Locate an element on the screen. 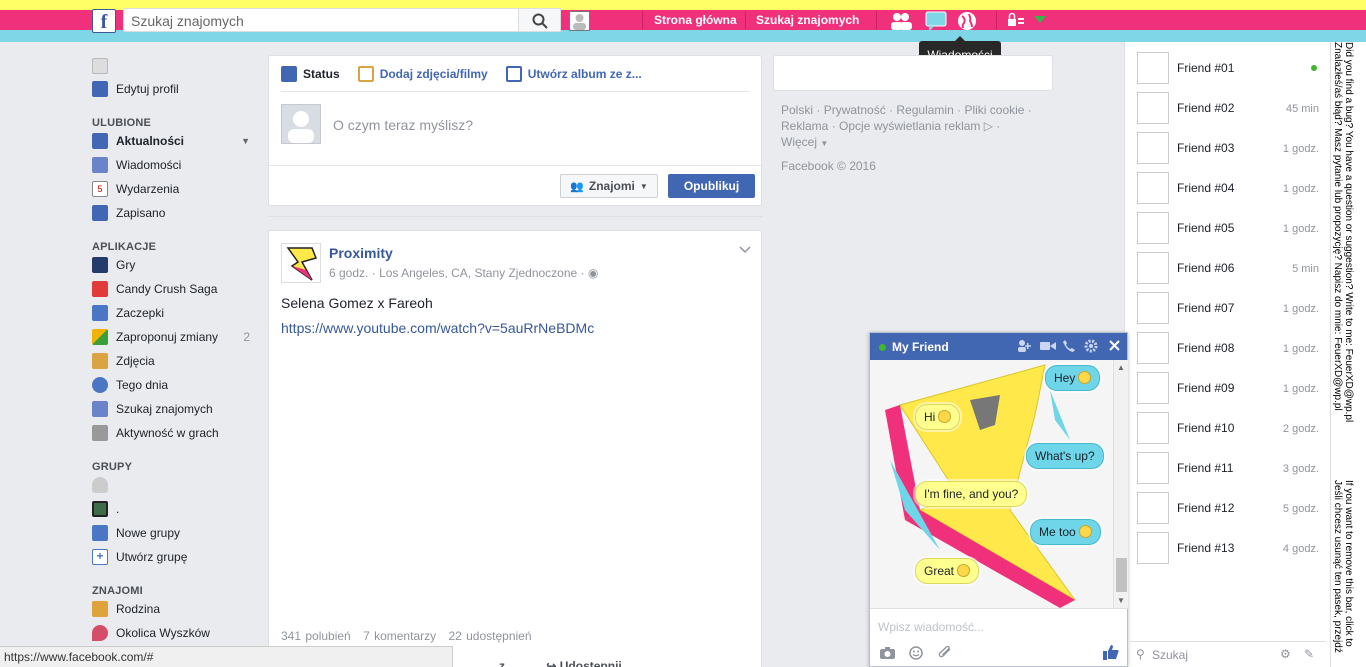 The image size is (1366, 667). chat-friend-item: Friend #04 1 godz. is located at coordinates (1228, 188).